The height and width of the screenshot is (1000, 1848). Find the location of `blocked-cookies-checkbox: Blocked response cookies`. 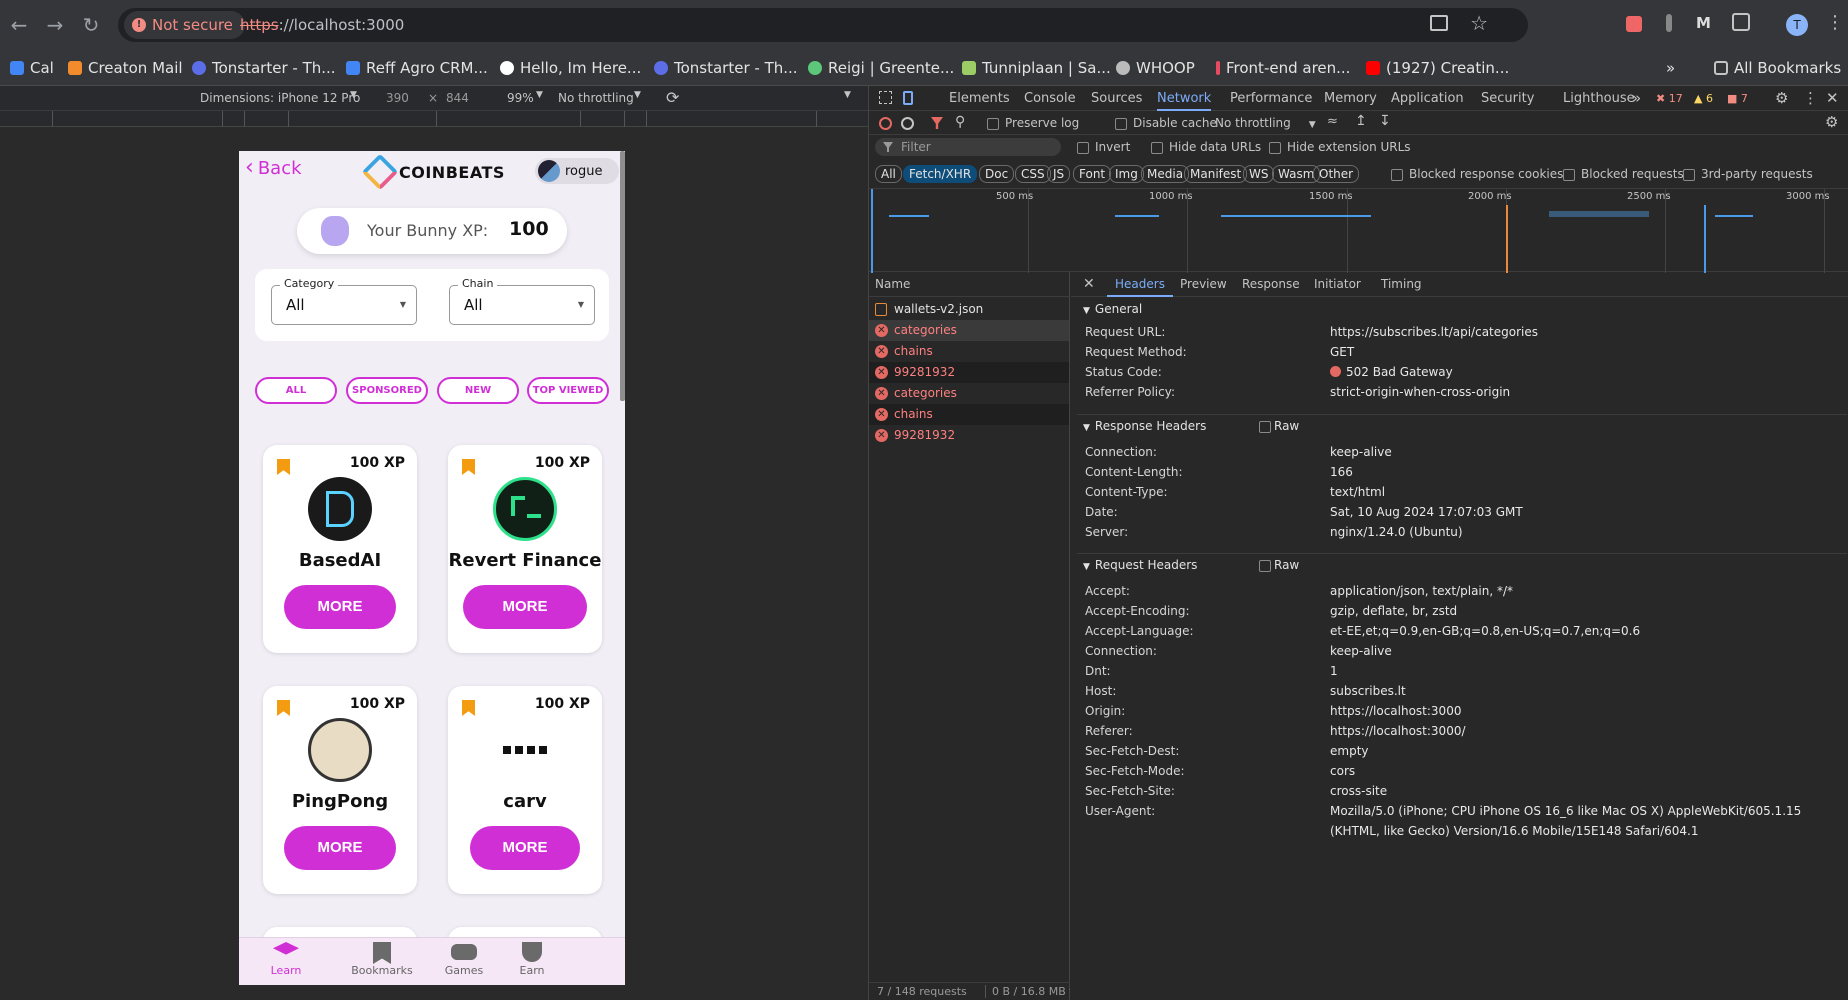

blocked-cookies-checkbox: Blocked response cookies is located at coordinates (1477, 174).